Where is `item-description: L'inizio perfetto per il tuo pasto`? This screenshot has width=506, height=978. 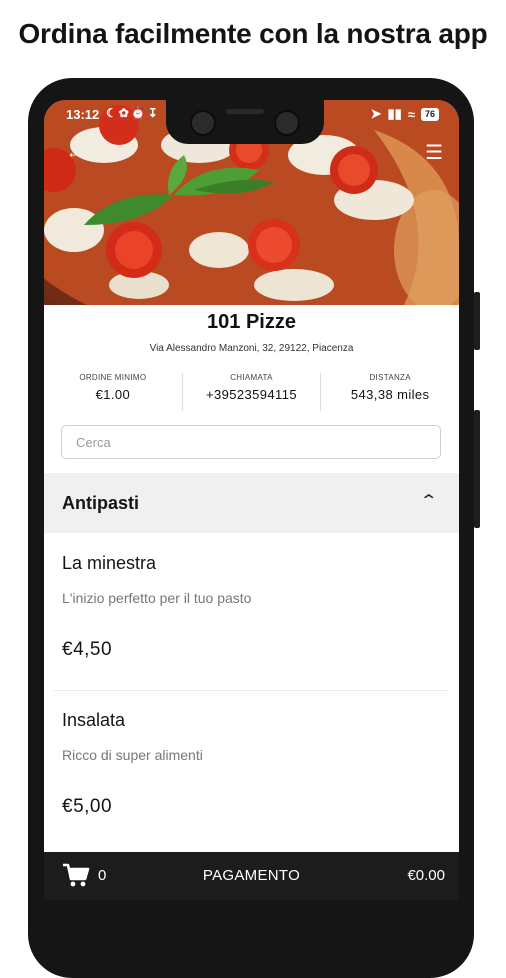
item-description: L'inizio perfetto per il tuo pasto is located at coordinates (157, 598).